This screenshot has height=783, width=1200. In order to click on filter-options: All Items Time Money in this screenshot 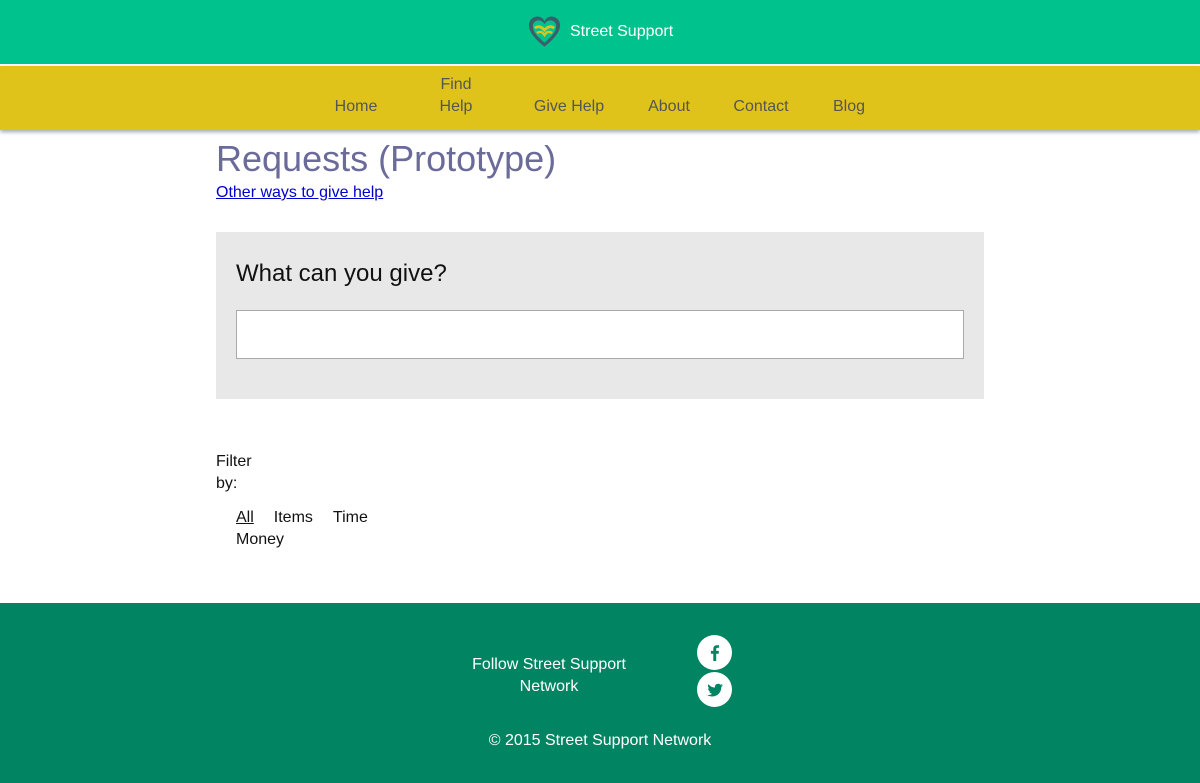, I will do `click(316, 529)`.